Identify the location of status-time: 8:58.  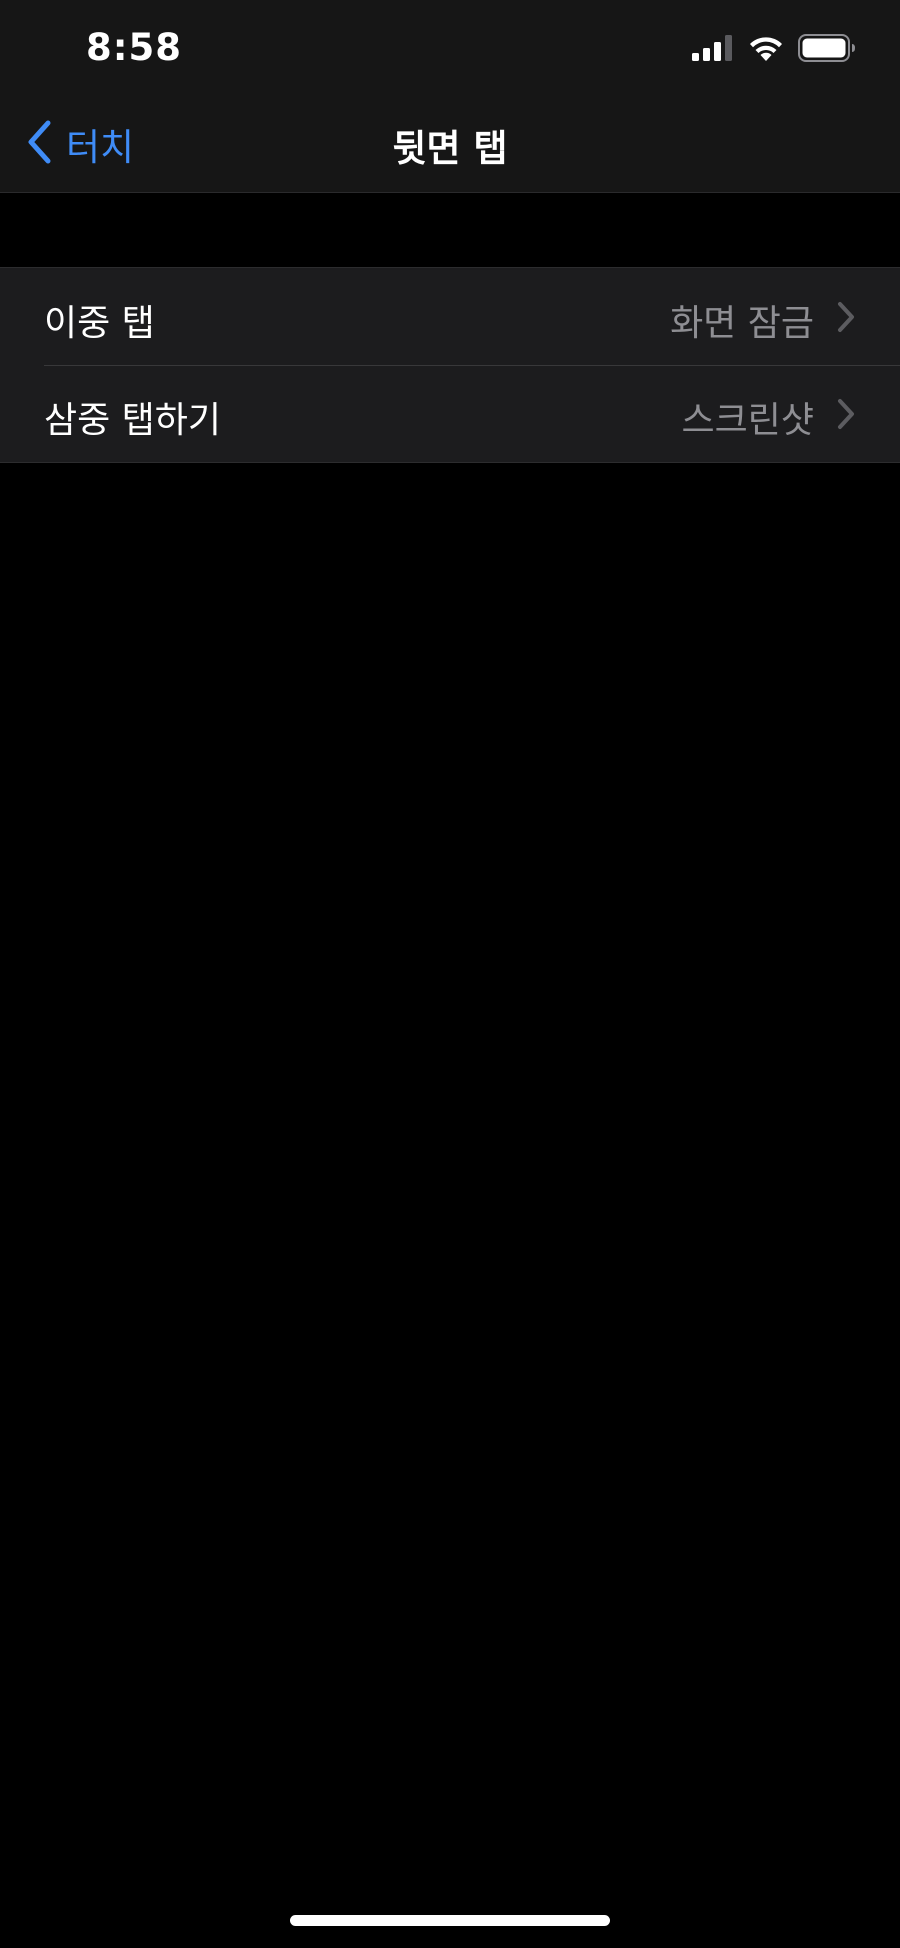
(134, 47).